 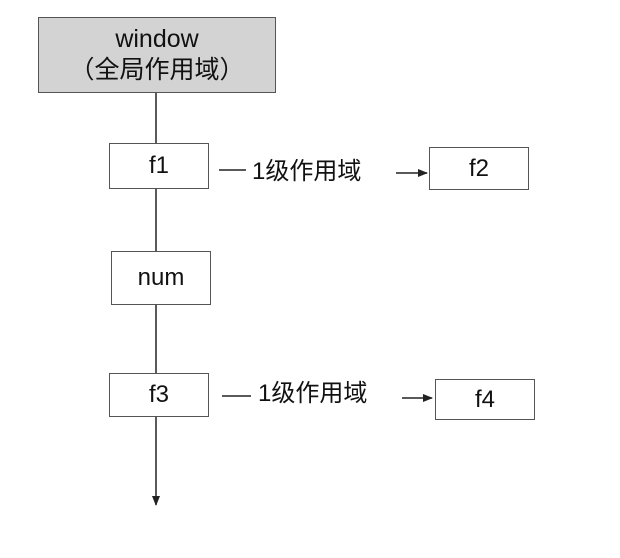 I want to click on num-label: num, so click(x=161, y=277).